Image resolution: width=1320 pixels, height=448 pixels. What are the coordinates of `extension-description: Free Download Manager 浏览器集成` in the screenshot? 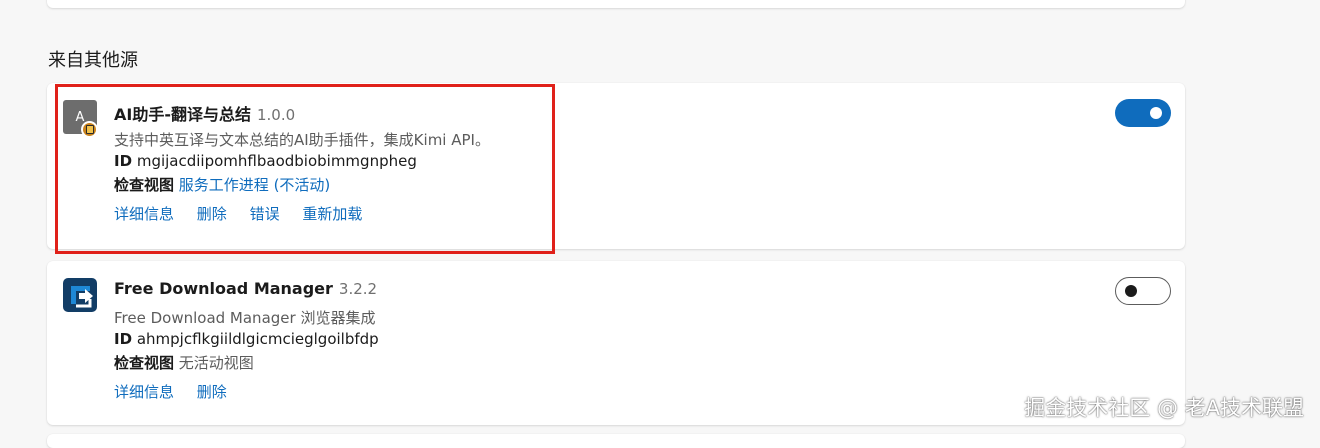 It's located at (245, 318).